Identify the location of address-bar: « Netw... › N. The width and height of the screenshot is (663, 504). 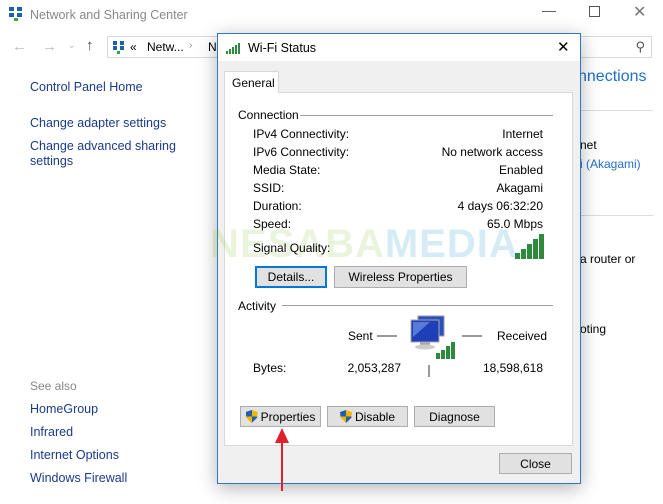
(167, 47).